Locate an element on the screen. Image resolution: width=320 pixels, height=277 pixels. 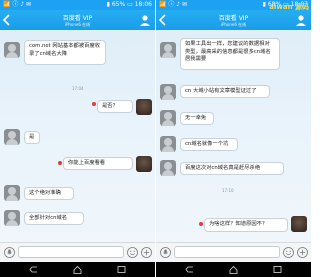
timestamp: 17:10 is located at coordinates (228, 190).